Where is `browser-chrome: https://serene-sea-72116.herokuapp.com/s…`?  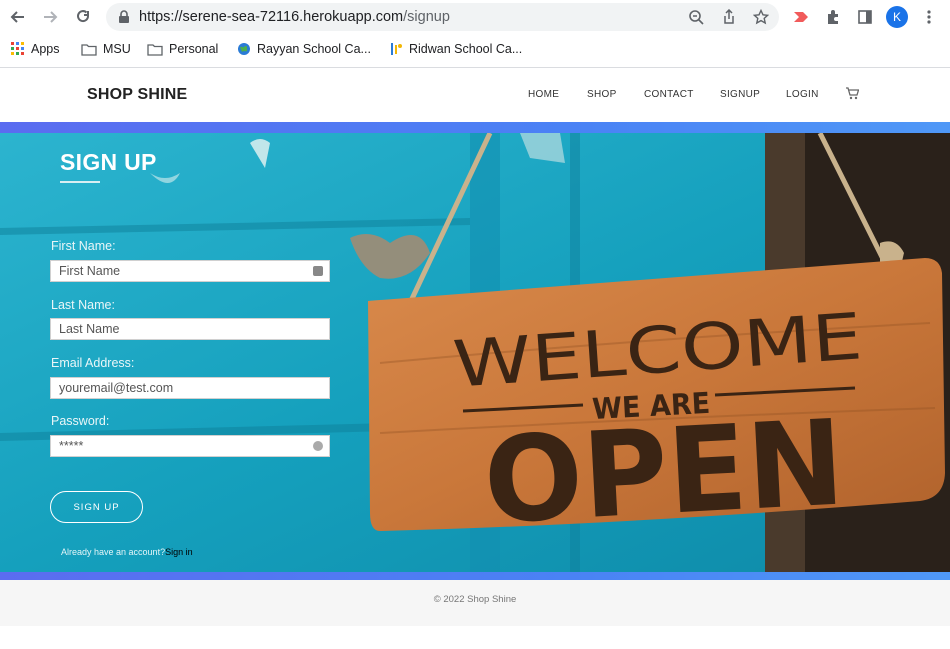 browser-chrome: https://serene-sea-72116.herokuapp.com/s… is located at coordinates (475, 34).